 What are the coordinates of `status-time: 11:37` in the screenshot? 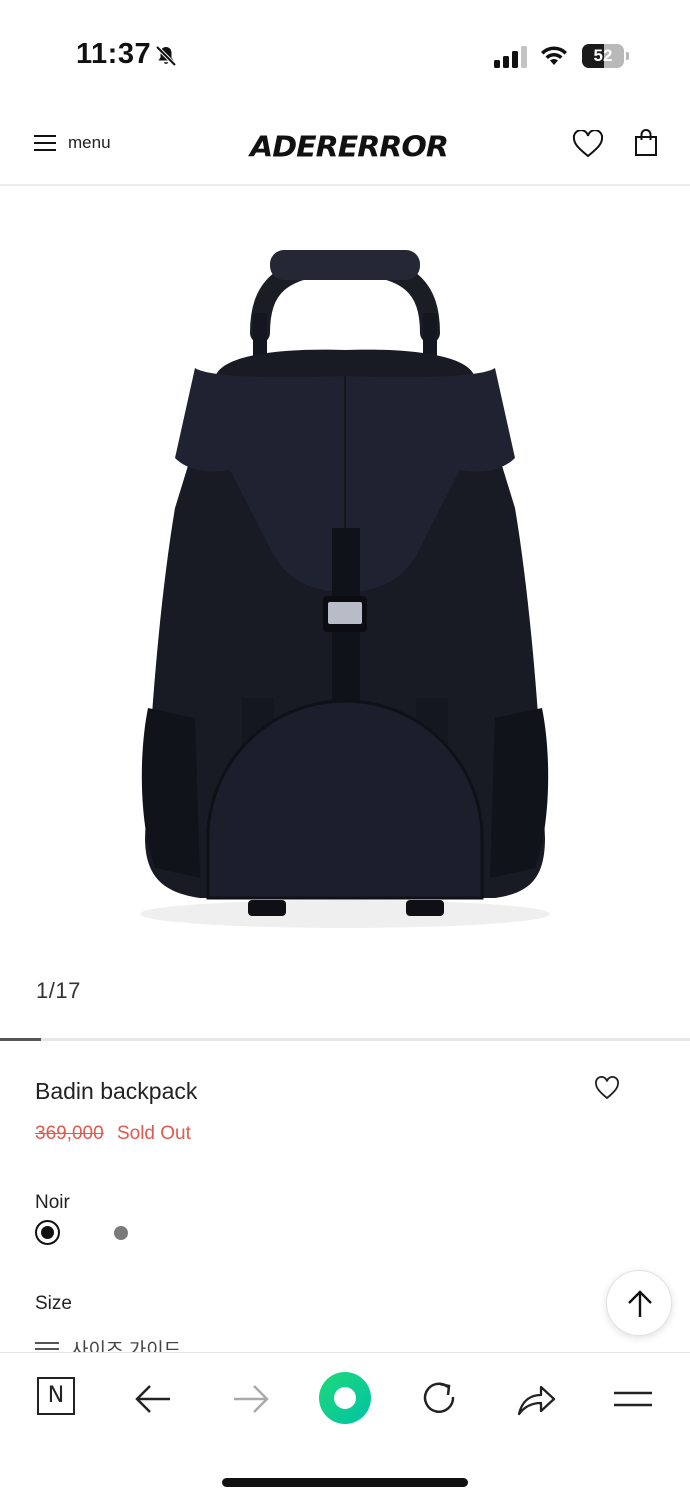 It's located at (114, 54).